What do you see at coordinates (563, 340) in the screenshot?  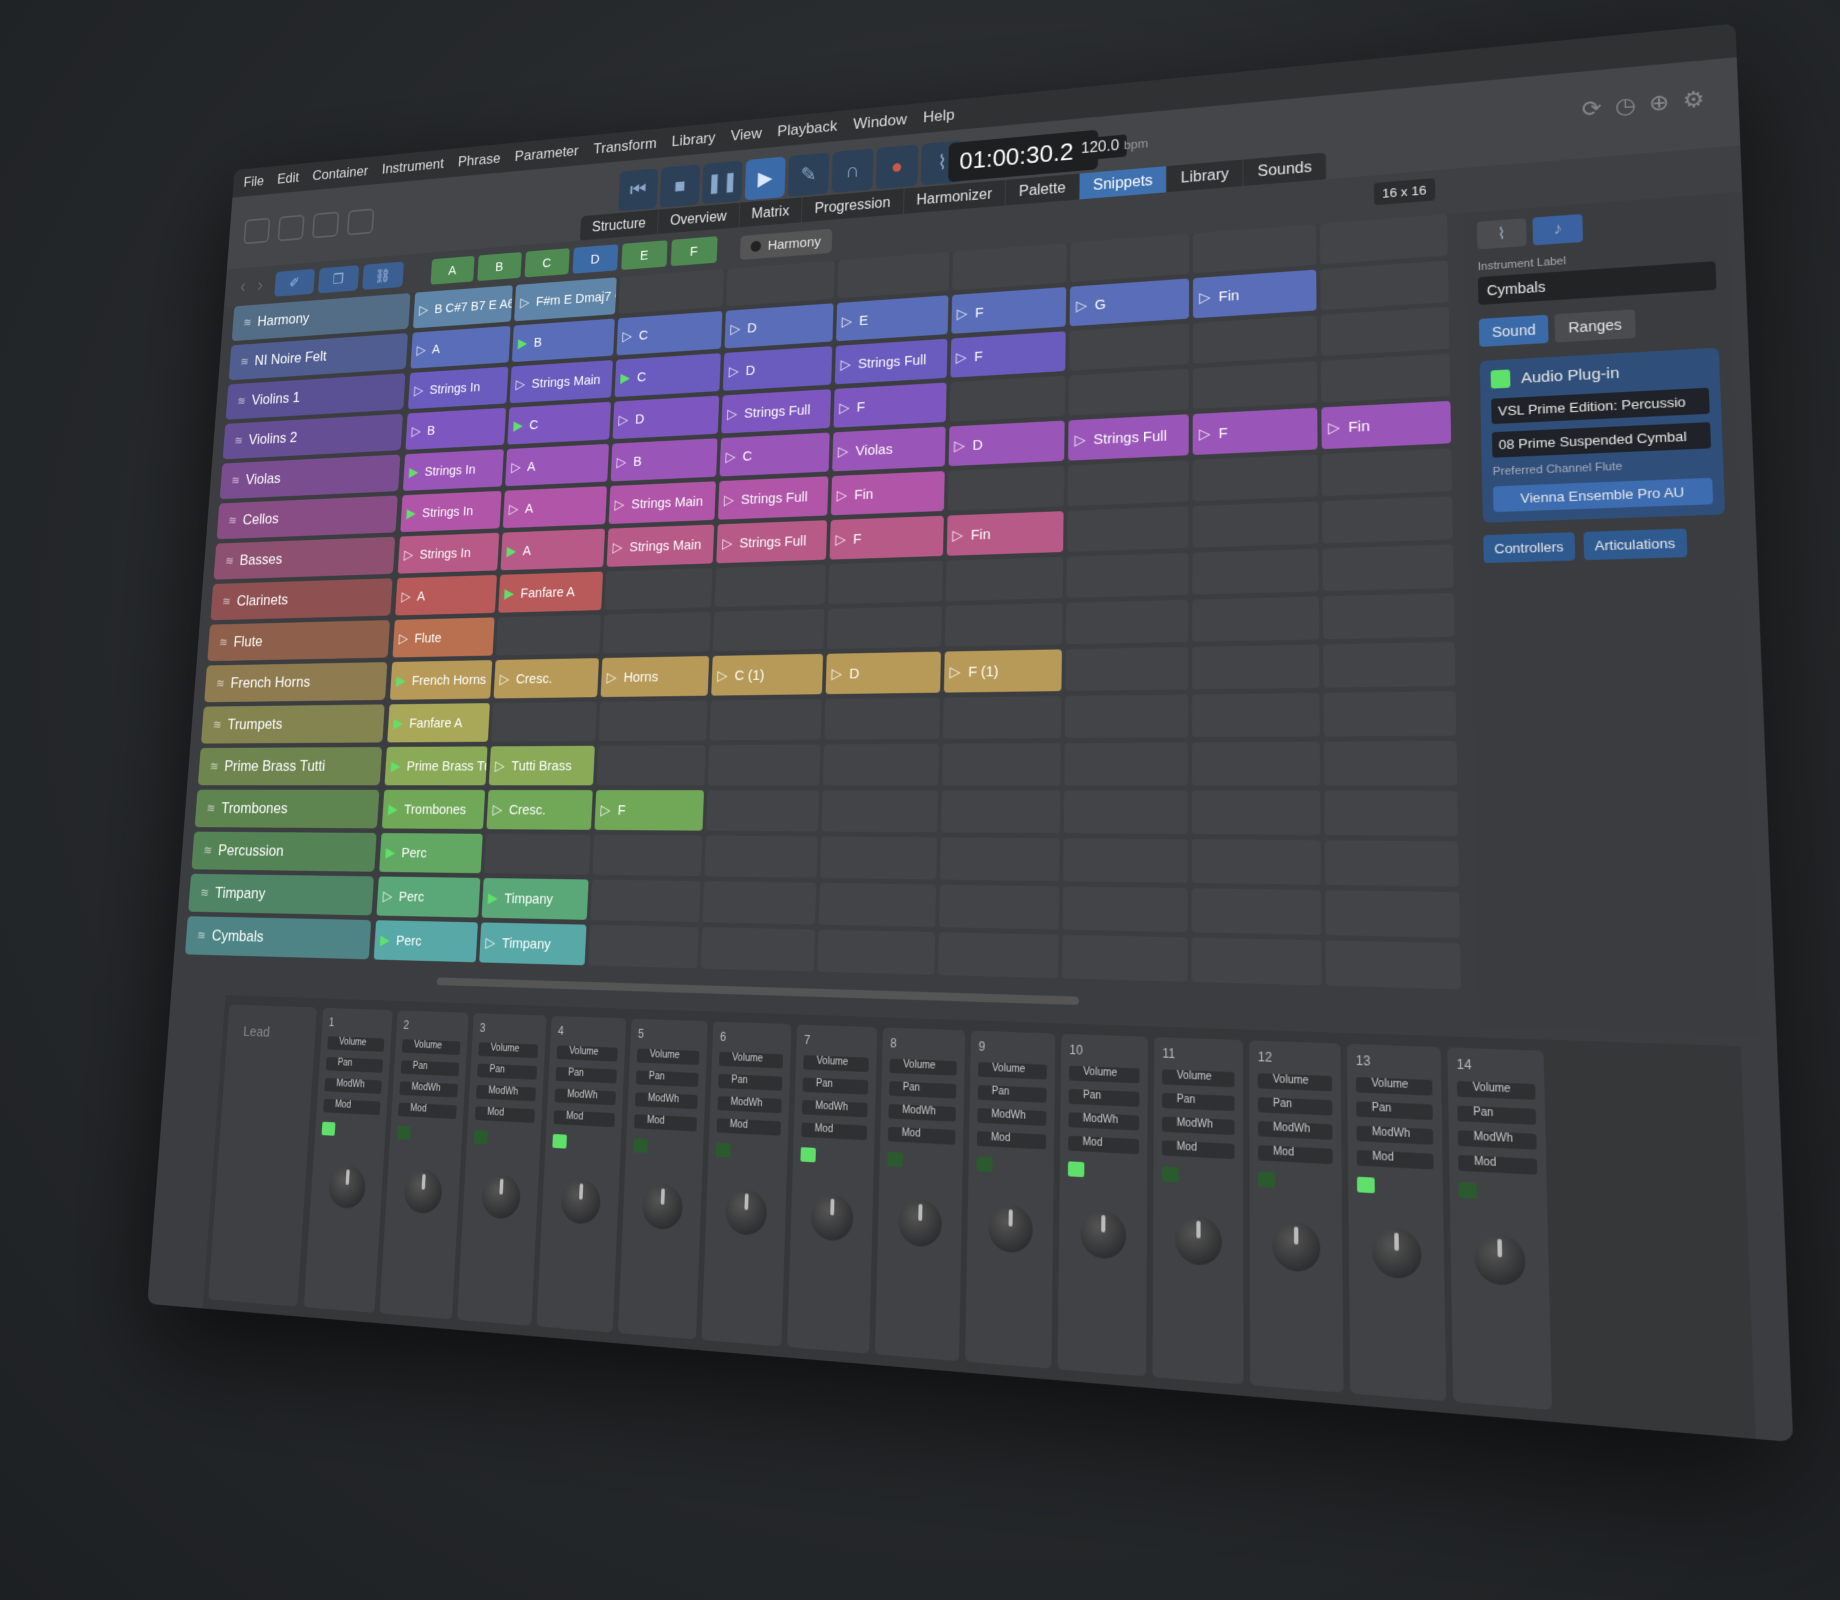 I see `snippet-clip: ▶ B` at bounding box center [563, 340].